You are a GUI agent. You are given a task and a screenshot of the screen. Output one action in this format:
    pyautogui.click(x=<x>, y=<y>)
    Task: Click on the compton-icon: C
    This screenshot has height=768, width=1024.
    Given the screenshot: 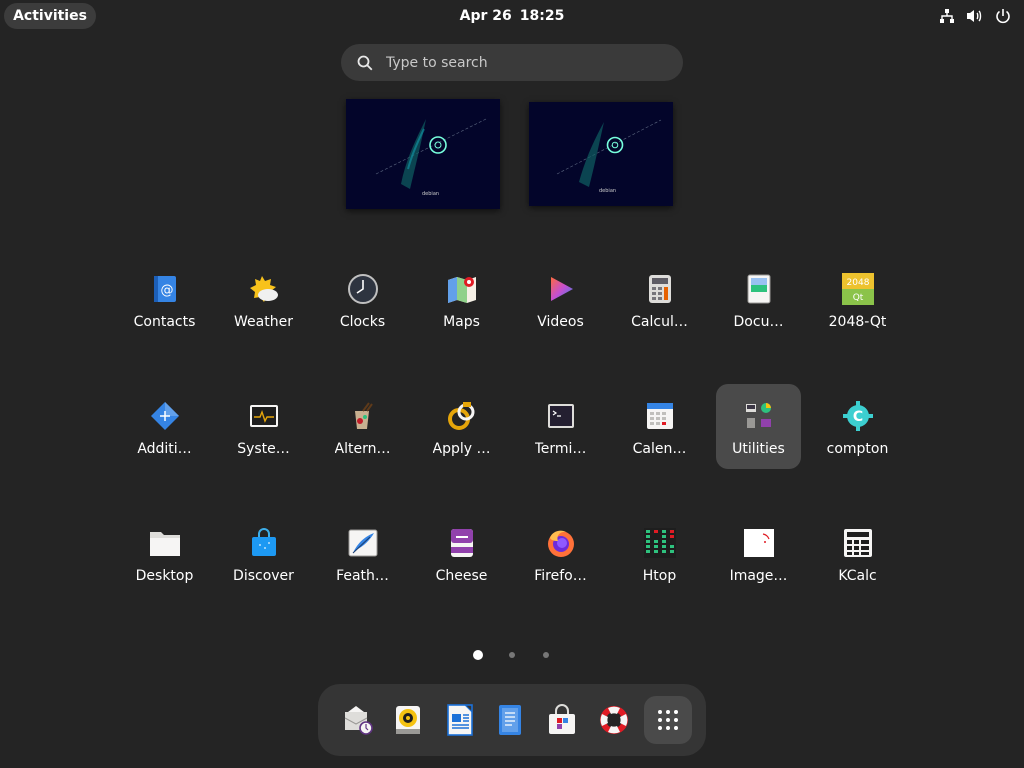 What is the action you would take?
    pyautogui.click(x=858, y=416)
    